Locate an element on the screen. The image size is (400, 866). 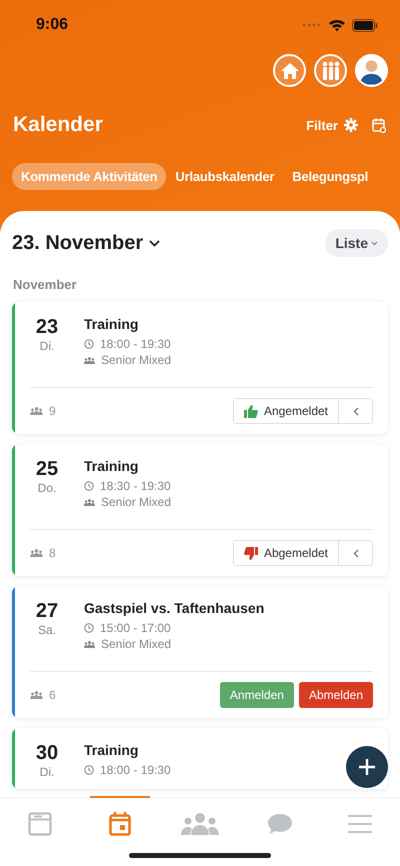
signal-icon is located at coordinates (312, 25).